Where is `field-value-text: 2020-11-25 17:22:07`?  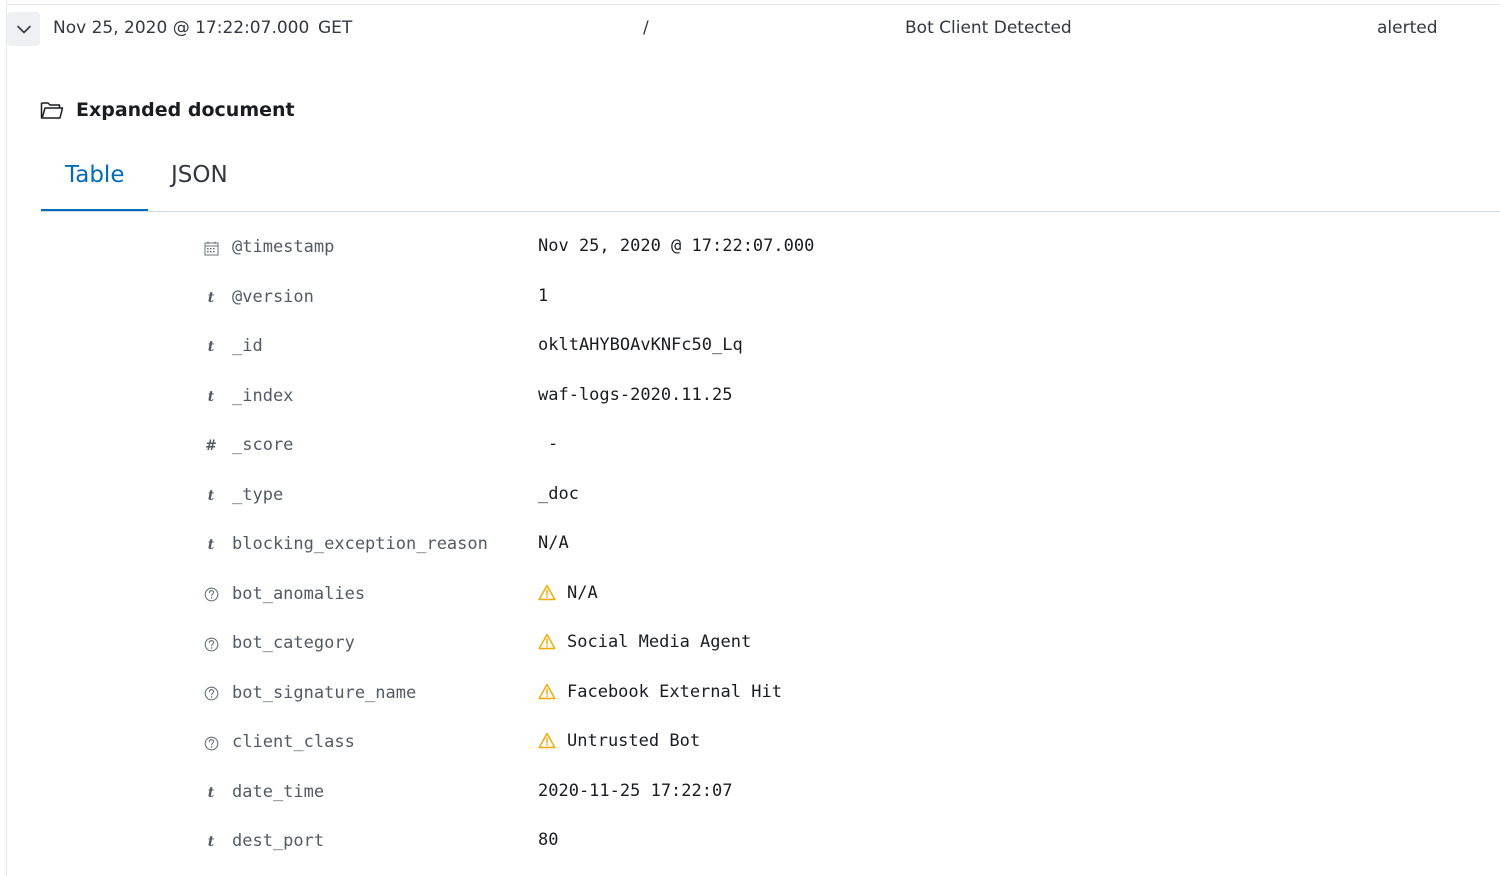
field-value-text: 2020-11-25 17:22:07 is located at coordinates (635, 790).